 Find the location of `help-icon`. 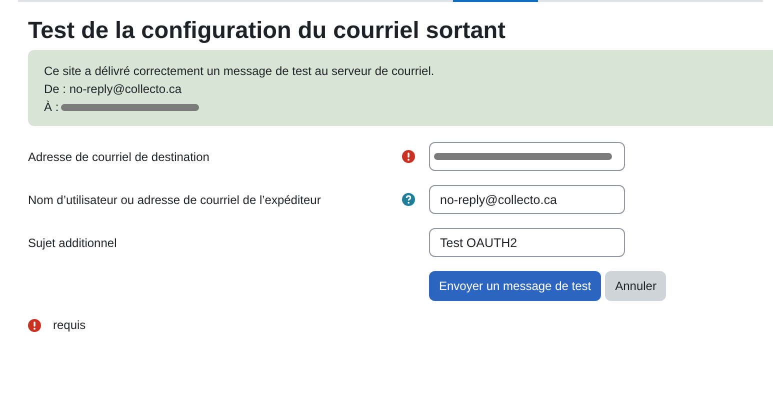

help-icon is located at coordinates (408, 199).